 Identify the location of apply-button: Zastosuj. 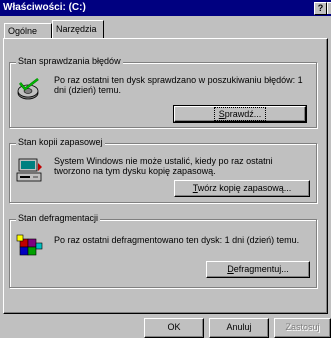
(302, 328).